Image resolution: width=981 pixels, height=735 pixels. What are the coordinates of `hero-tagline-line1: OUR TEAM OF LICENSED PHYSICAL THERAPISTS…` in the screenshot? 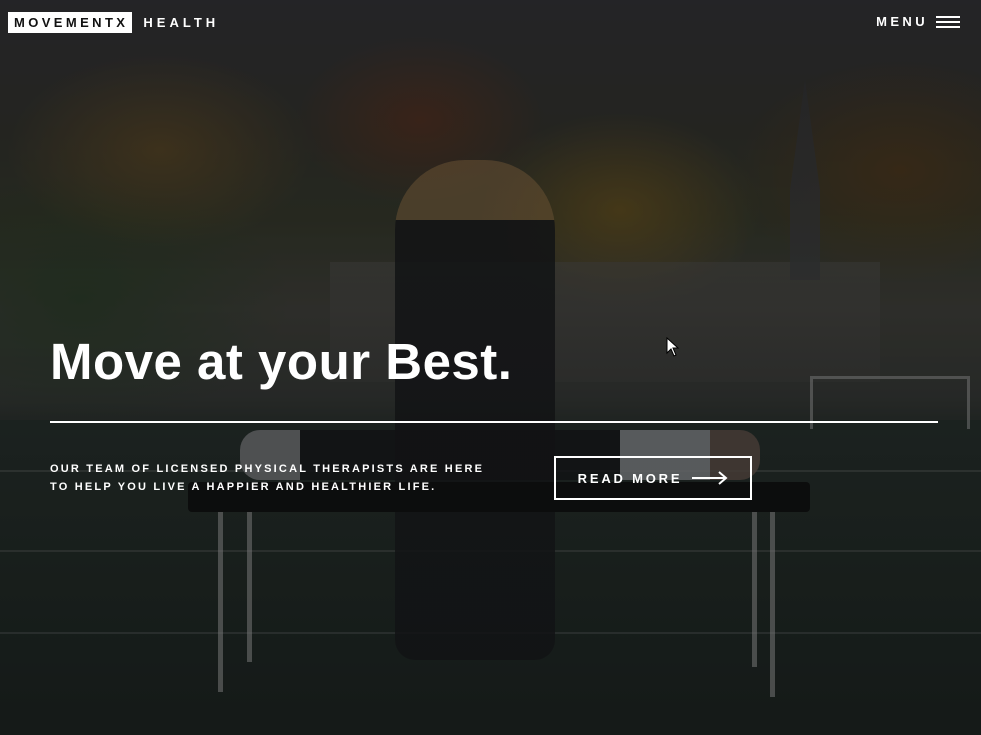 It's located at (267, 469).